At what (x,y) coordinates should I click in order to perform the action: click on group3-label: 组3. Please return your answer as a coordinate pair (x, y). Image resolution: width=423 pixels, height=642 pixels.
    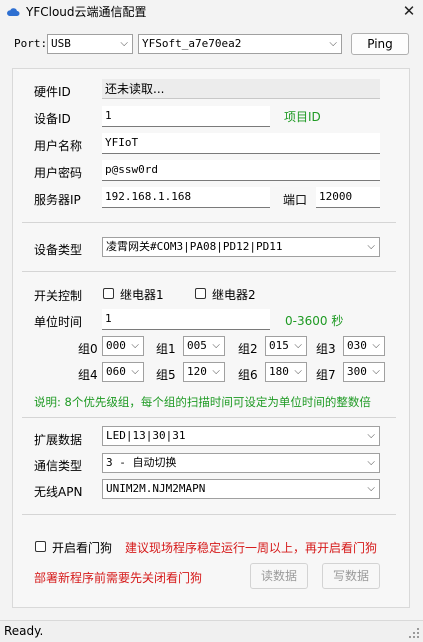
    Looking at the image, I should click on (326, 349).